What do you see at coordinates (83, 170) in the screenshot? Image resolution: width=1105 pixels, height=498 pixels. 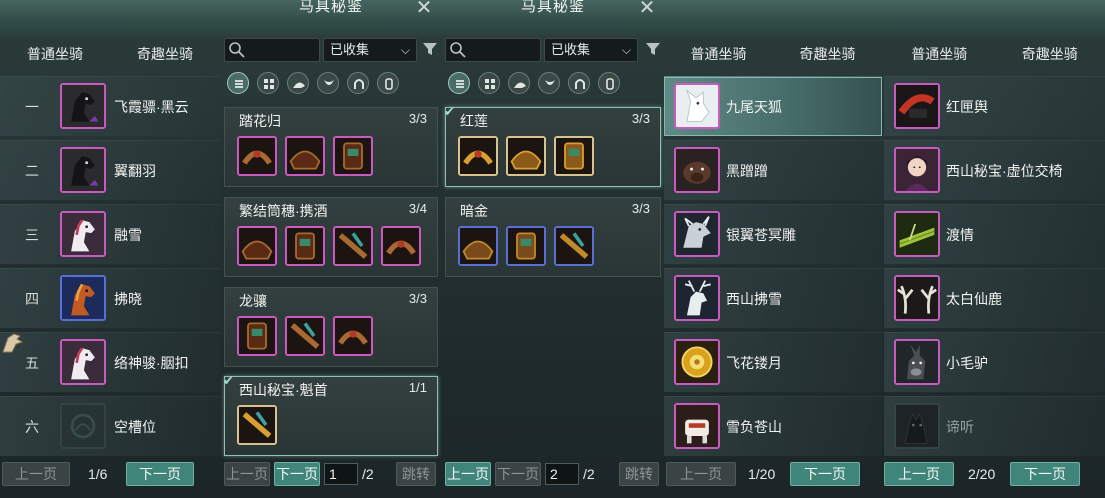 I see `black-horse-icon` at bounding box center [83, 170].